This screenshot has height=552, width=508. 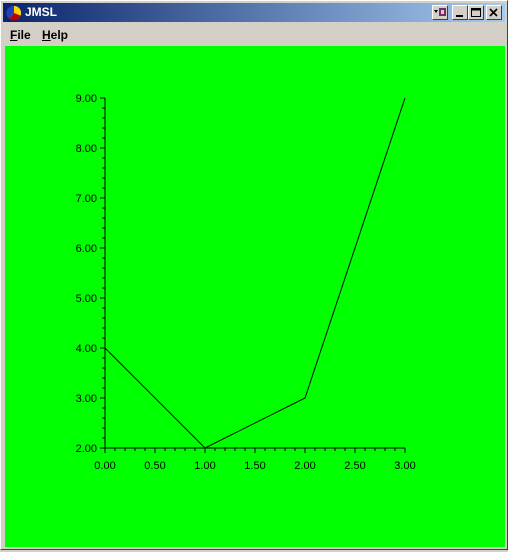 I want to click on menu-bar: File Help, so click(x=254, y=35).